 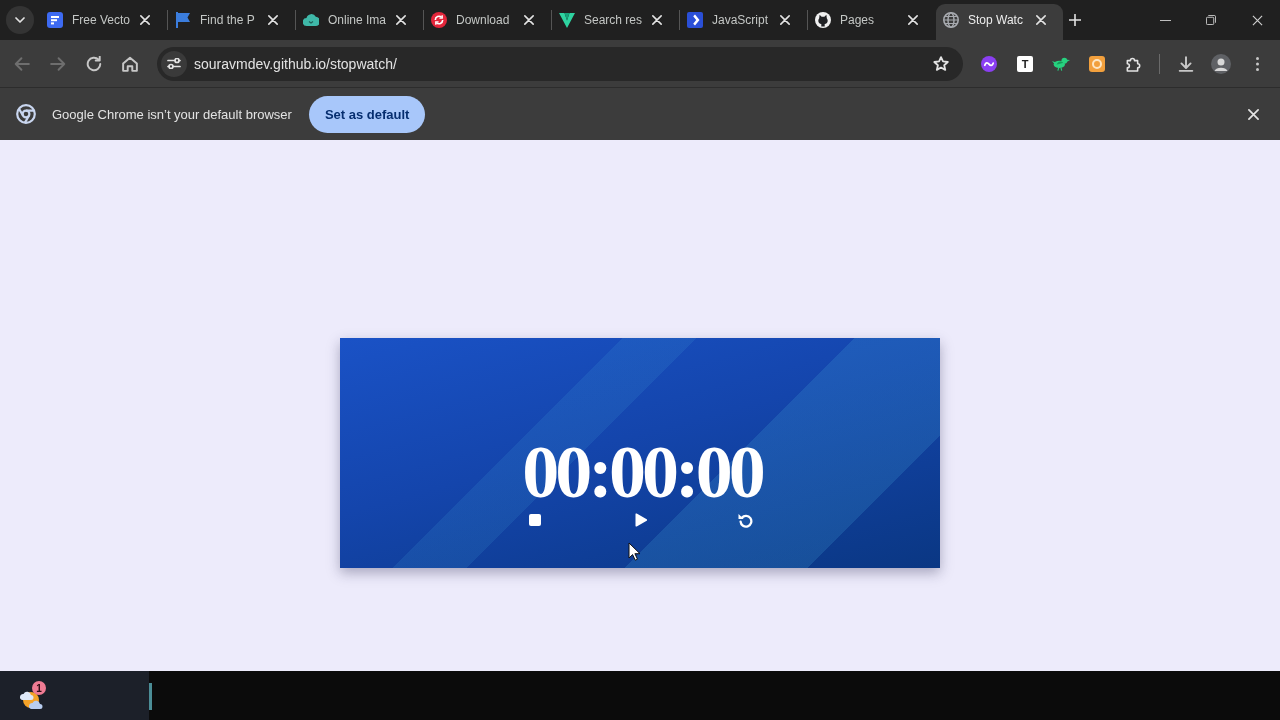 What do you see at coordinates (641, 472) in the screenshot?
I see `timer-display: 00:00:00` at bounding box center [641, 472].